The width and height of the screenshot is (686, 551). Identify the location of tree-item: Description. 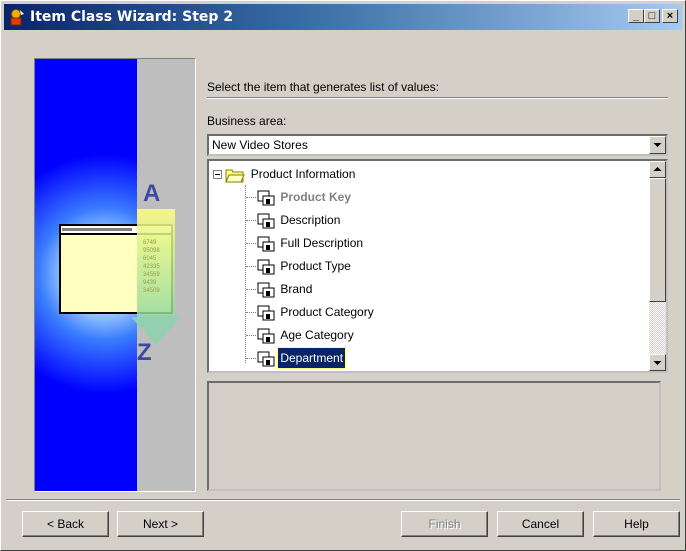
(299, 220).